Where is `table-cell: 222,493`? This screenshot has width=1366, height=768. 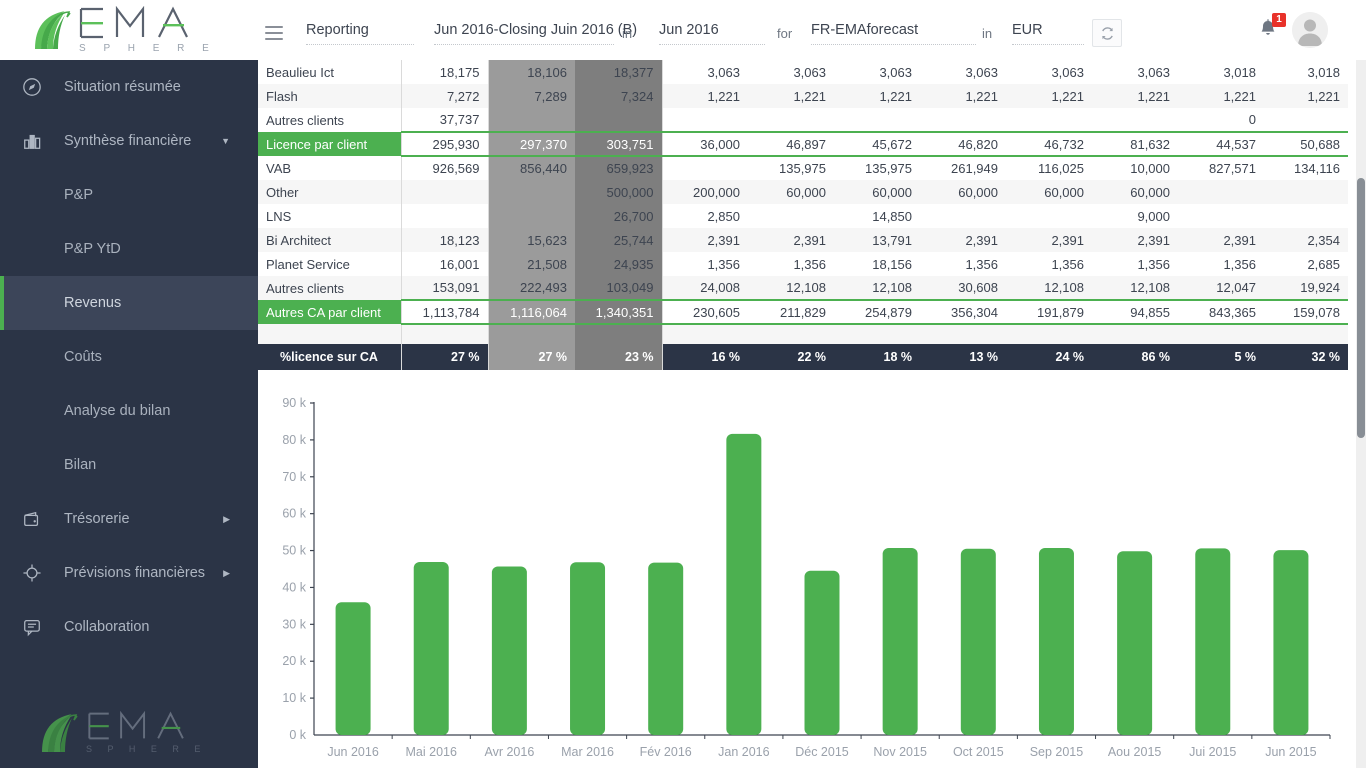
table-cell: 222,493 is located at coordinates (531, 288).